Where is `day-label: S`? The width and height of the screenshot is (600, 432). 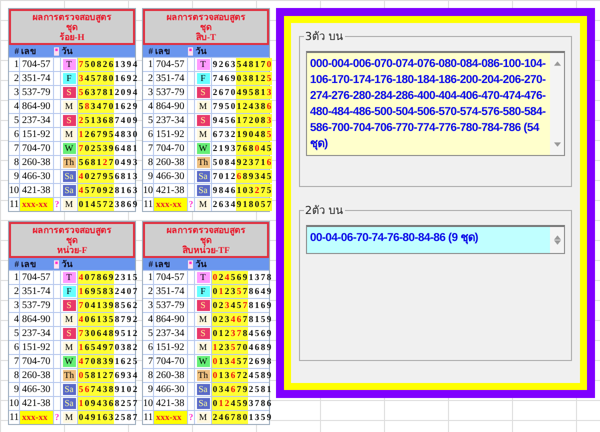 day-label: S is located at coordinates (203, 333).